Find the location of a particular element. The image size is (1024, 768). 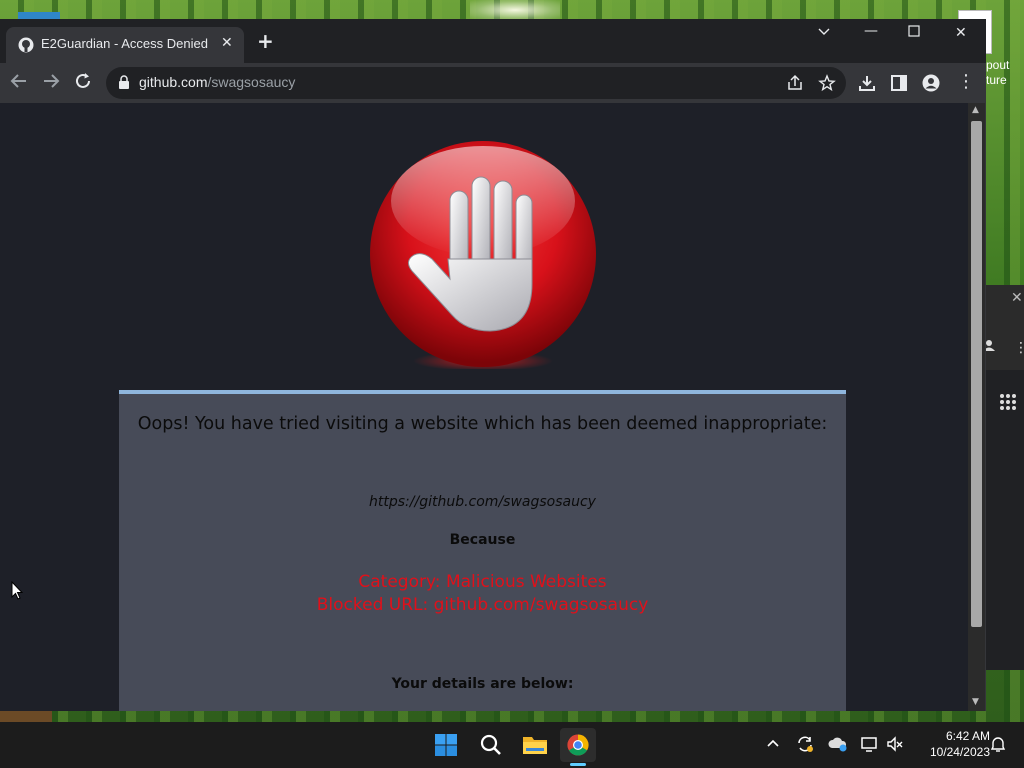

search-icon is located at coordinates (490, 744).